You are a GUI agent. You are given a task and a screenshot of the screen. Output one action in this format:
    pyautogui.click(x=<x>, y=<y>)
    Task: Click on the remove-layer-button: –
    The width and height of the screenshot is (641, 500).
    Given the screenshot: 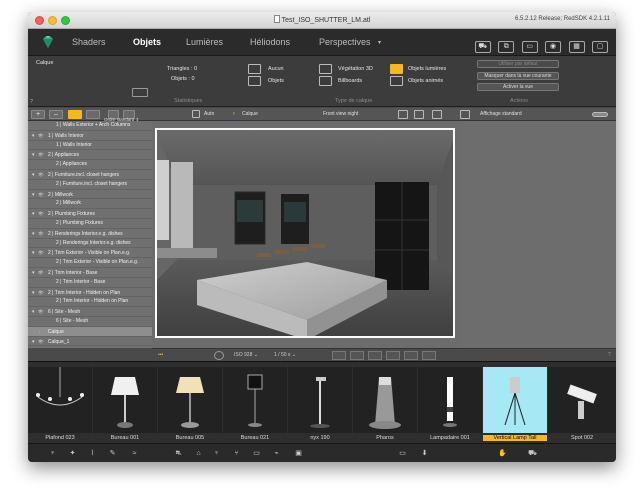 What is the action you would take?
    pyautogui.click(x=56, y=114)
    